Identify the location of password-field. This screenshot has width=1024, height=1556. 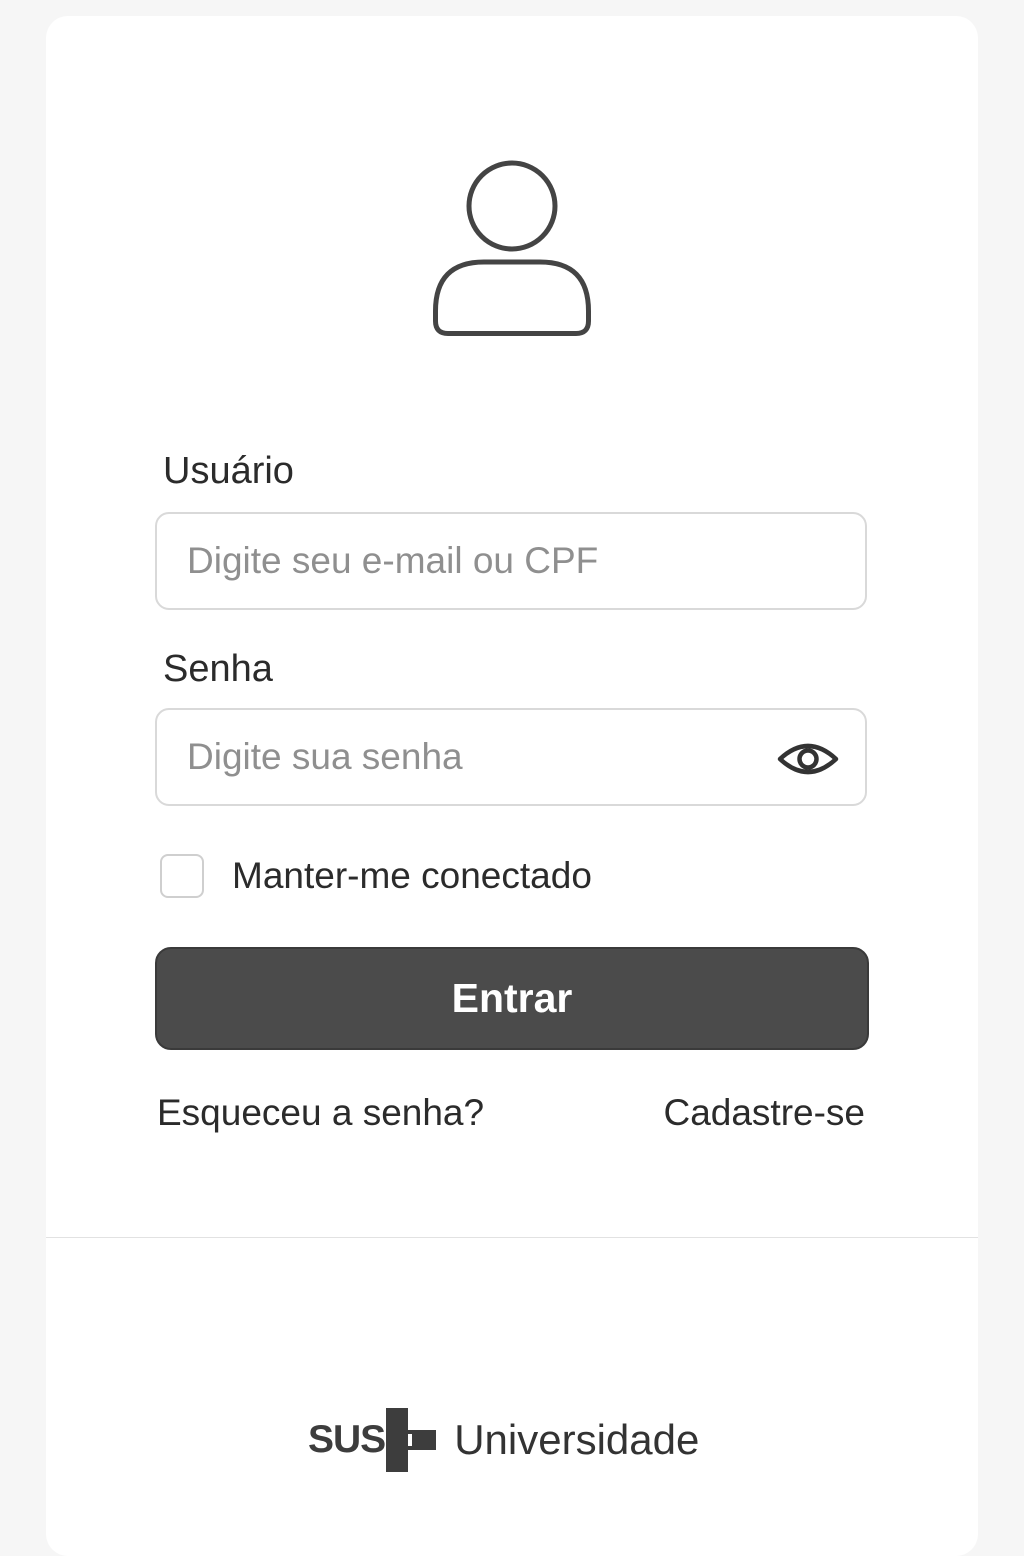
(511, 757).